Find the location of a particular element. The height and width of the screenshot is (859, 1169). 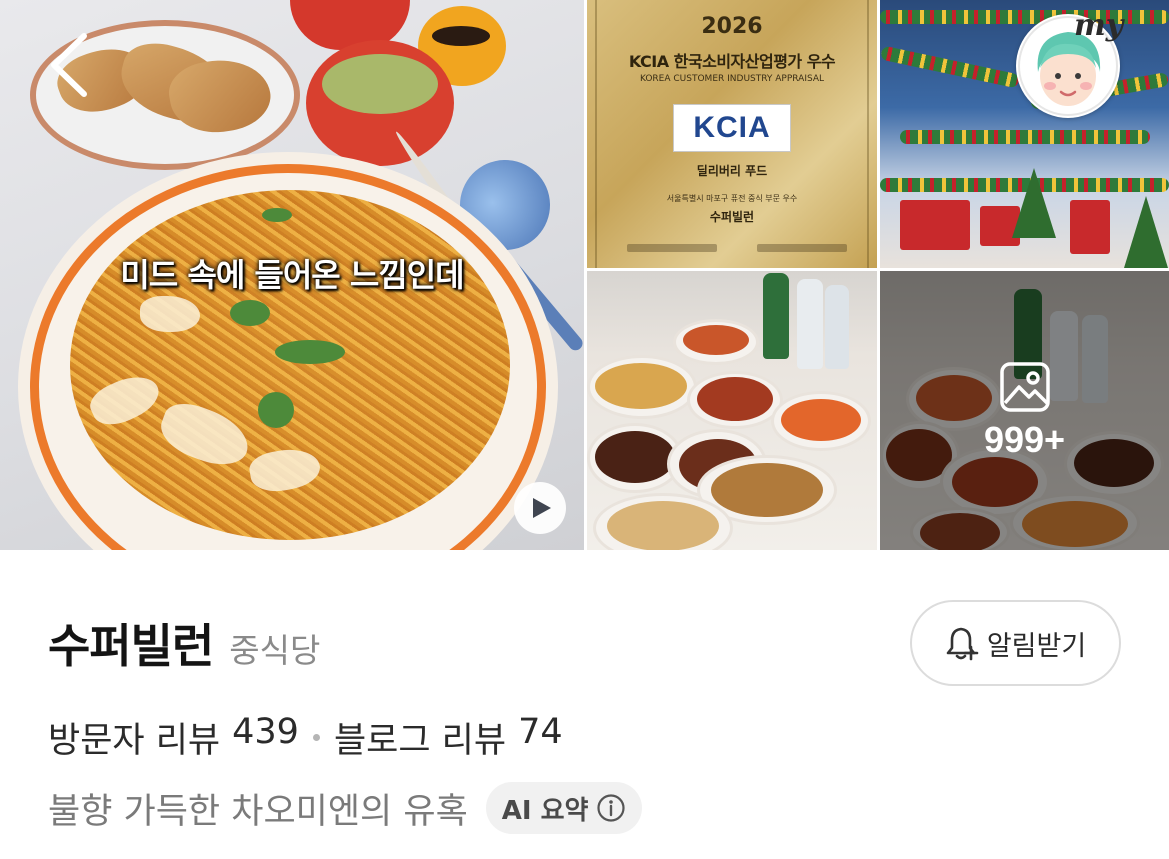

more-photos-button: 999+ is located at coordinates (1024, 410).